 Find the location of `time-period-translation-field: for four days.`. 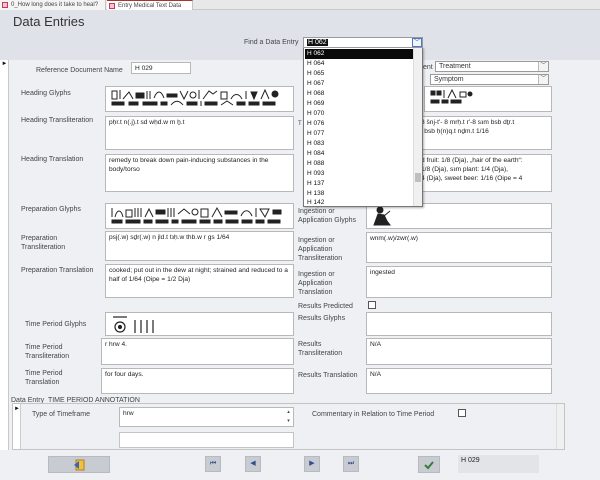

time-period-translation-field: for four days. is located at coordinates (197, 381).